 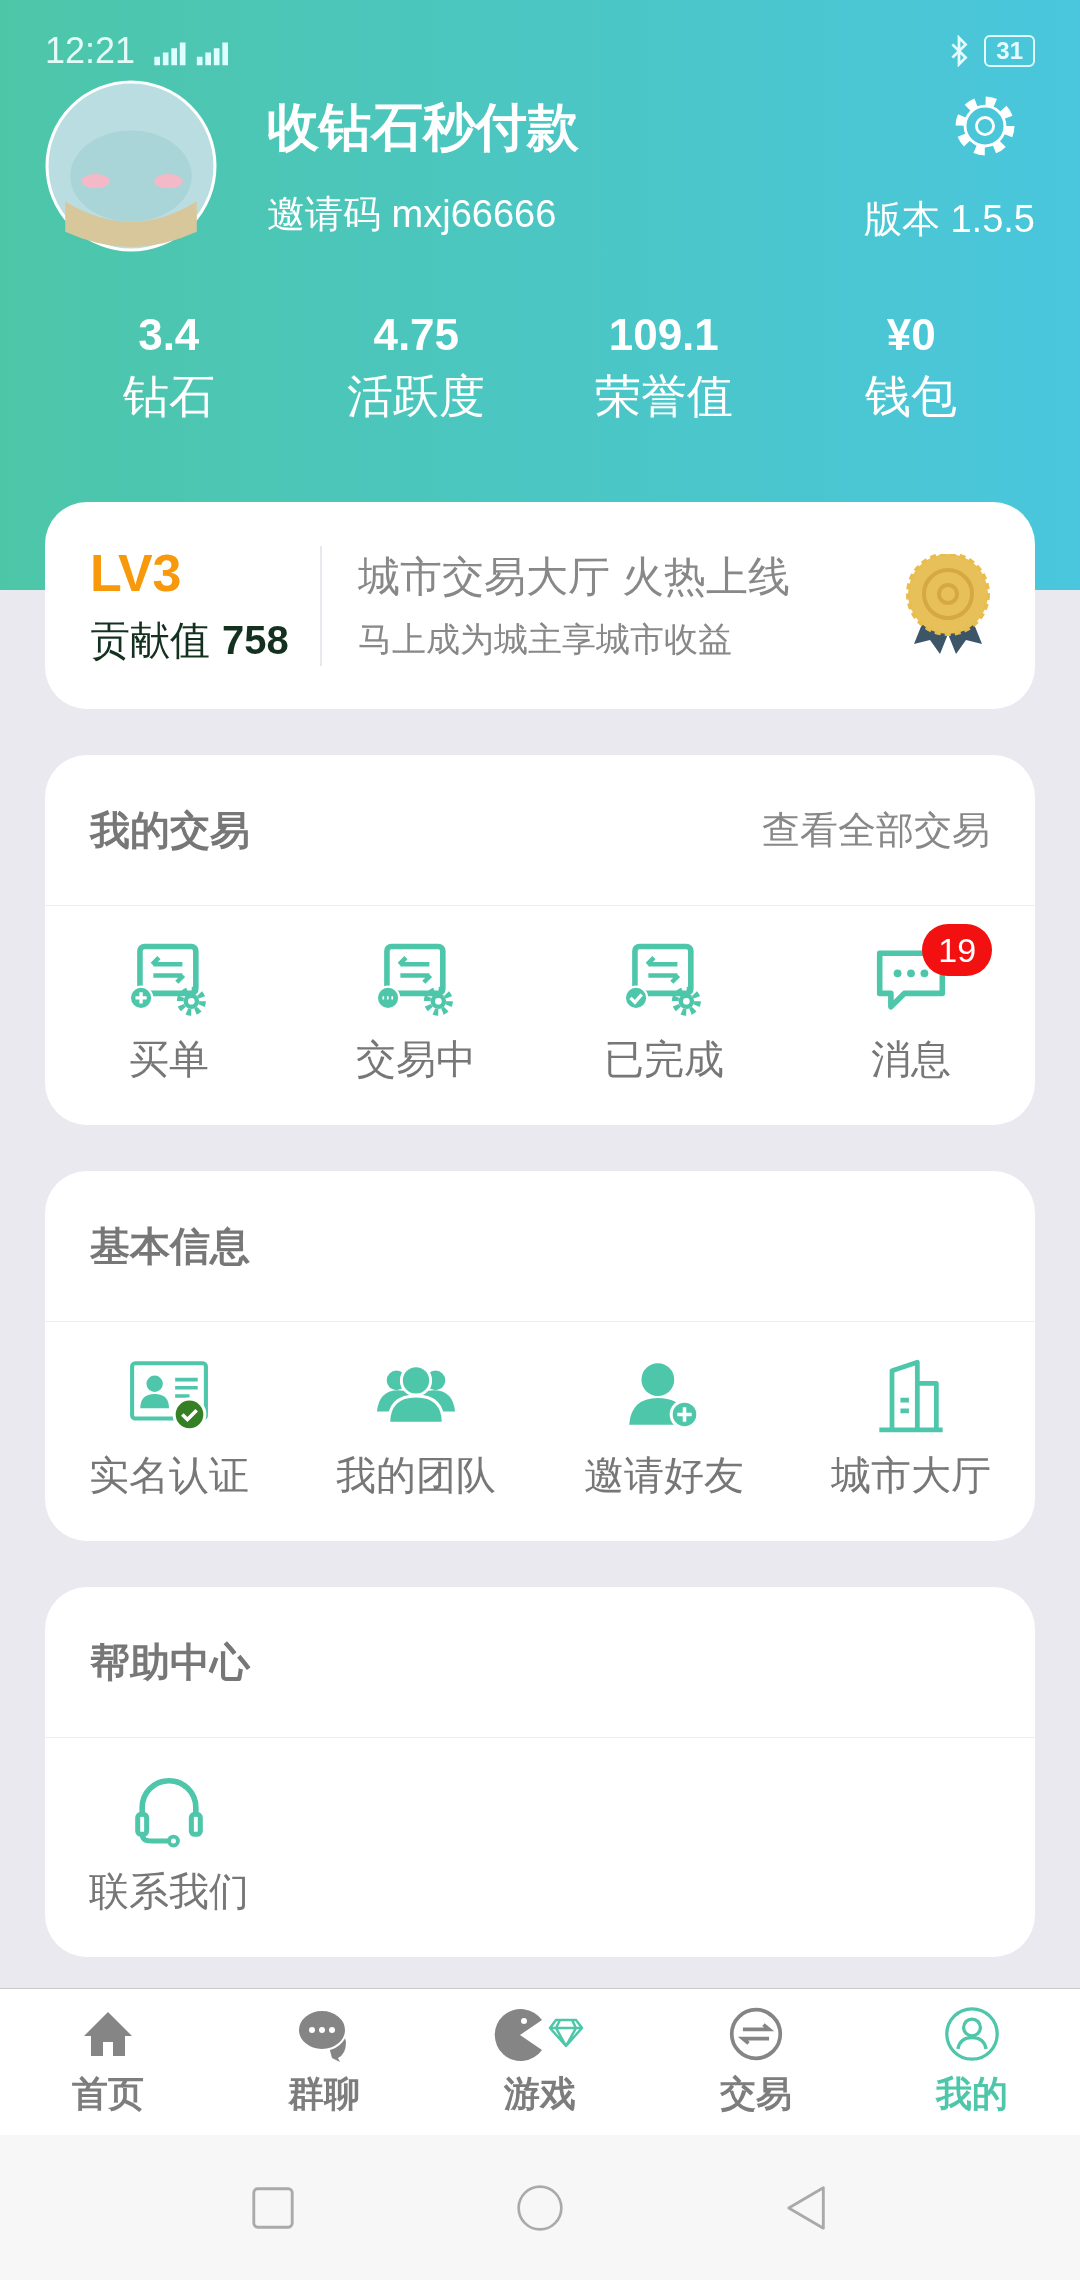 What do you see at coordinates (540, 2207) in the screenshot?
I see `home-button-icon` at bounding box center [540, 2207].